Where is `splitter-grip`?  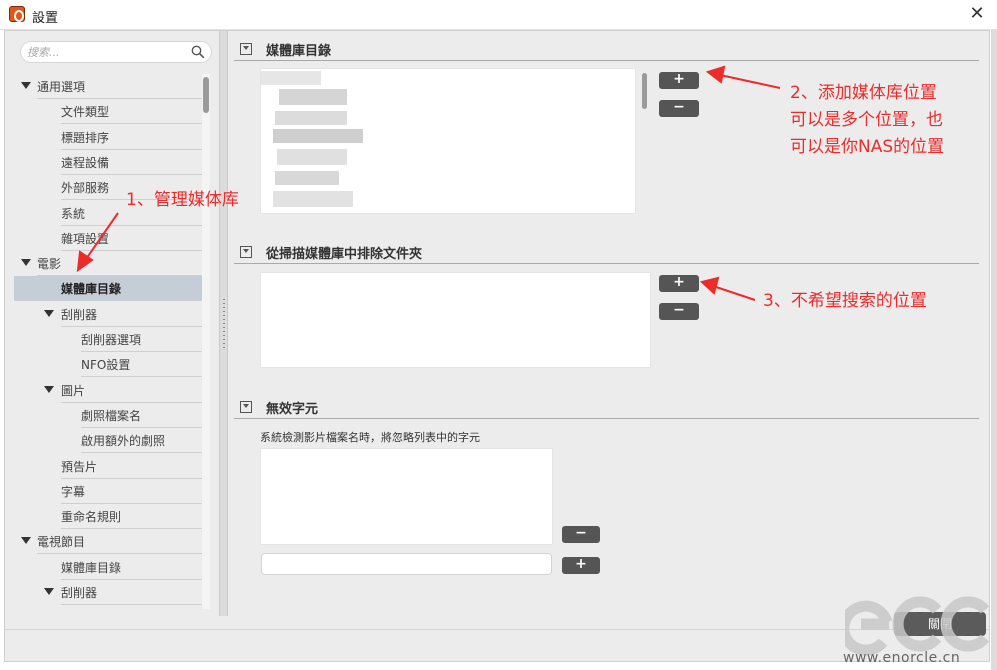
splitter-grip is located at coordinates (224, 324).